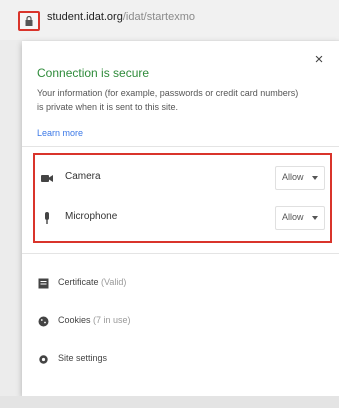 The width and height of the screenshot is (339, 408). I want to click on lock-icon, so click(29, 21).